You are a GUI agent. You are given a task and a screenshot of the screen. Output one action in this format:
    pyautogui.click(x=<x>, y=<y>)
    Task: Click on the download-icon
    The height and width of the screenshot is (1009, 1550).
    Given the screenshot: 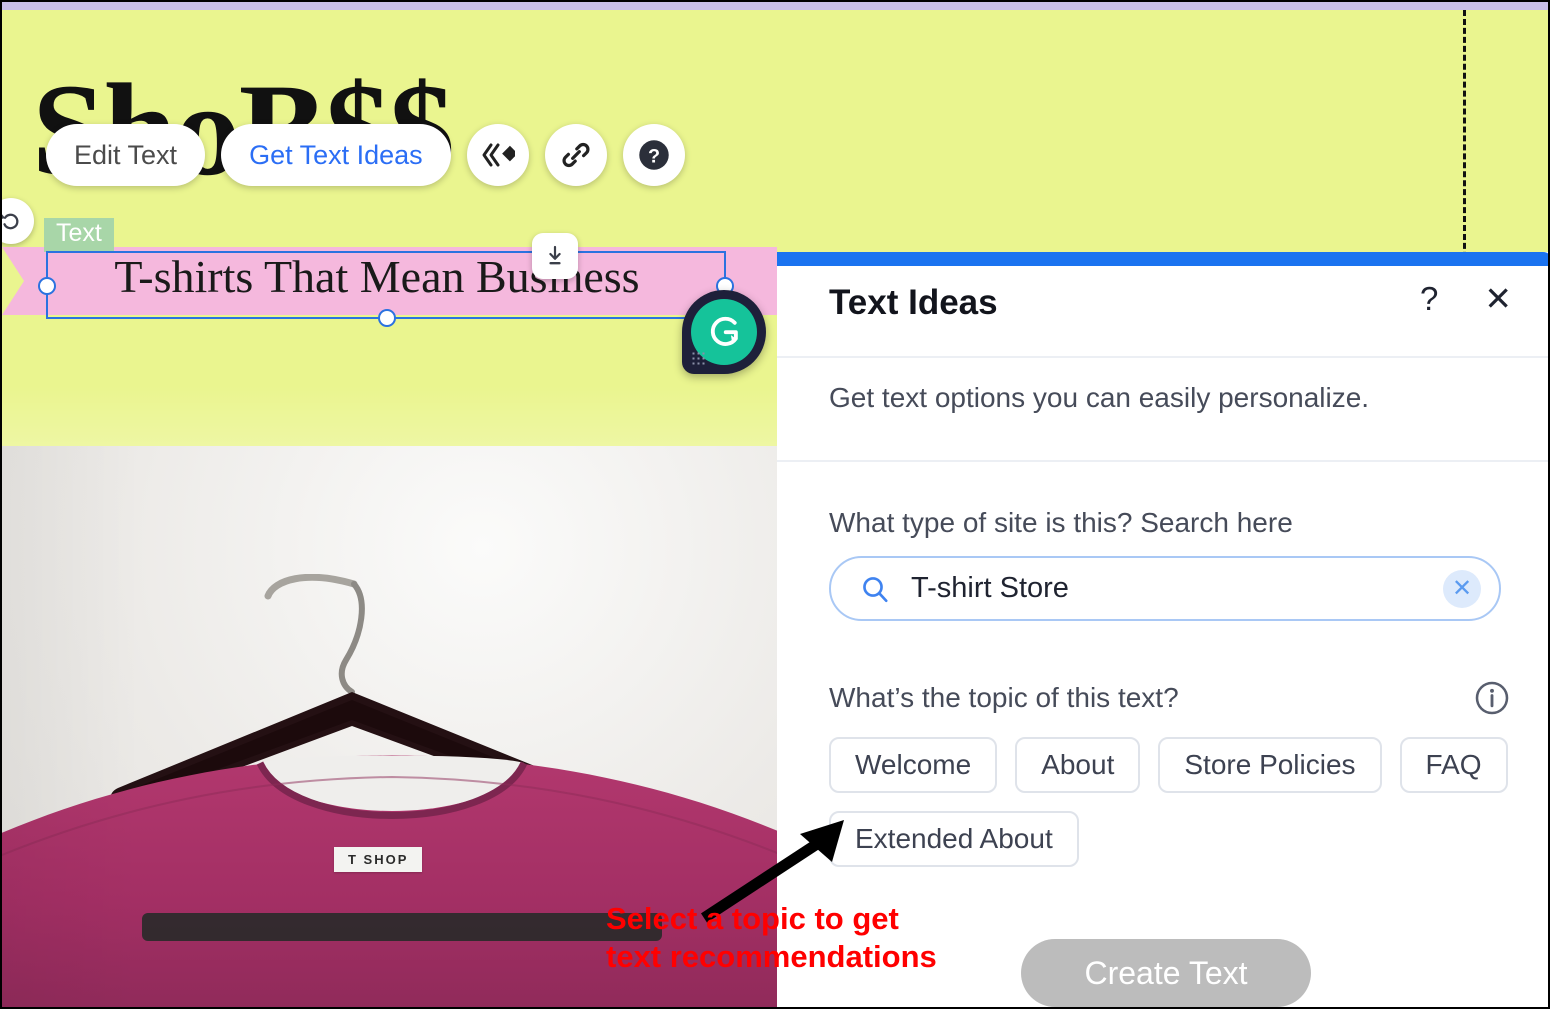 What is the action you would take?
    pyautogui.click(x=555, y=255)
    